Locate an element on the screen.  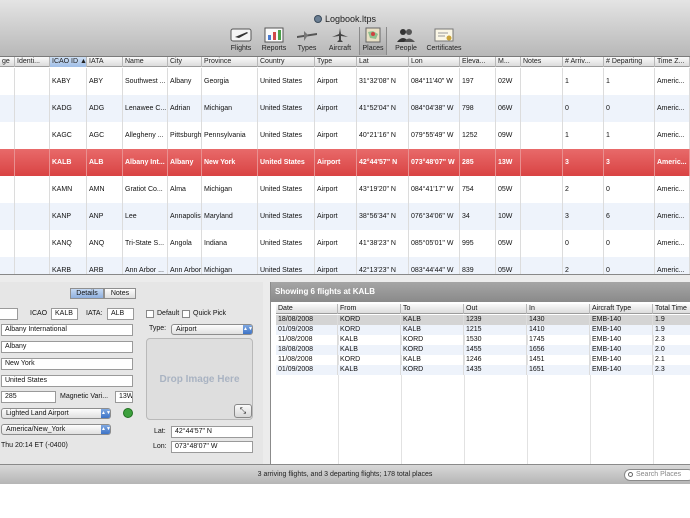
toolbar-people-label: People is located at coordinates (406, 48).